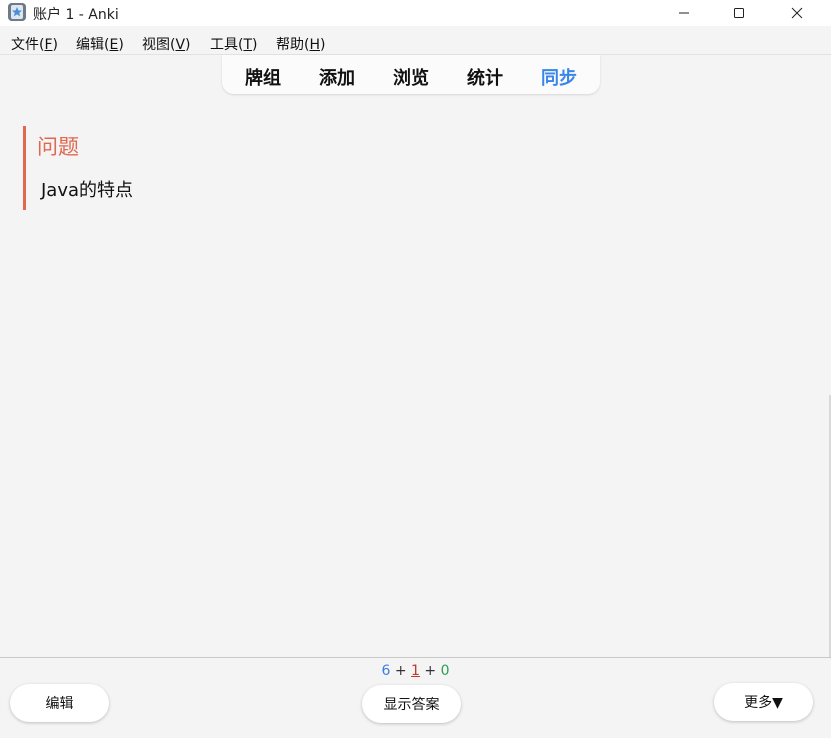 The height and width of the screenshot is (738, 831). I want to click on count-review: 0, so click(445, 671).